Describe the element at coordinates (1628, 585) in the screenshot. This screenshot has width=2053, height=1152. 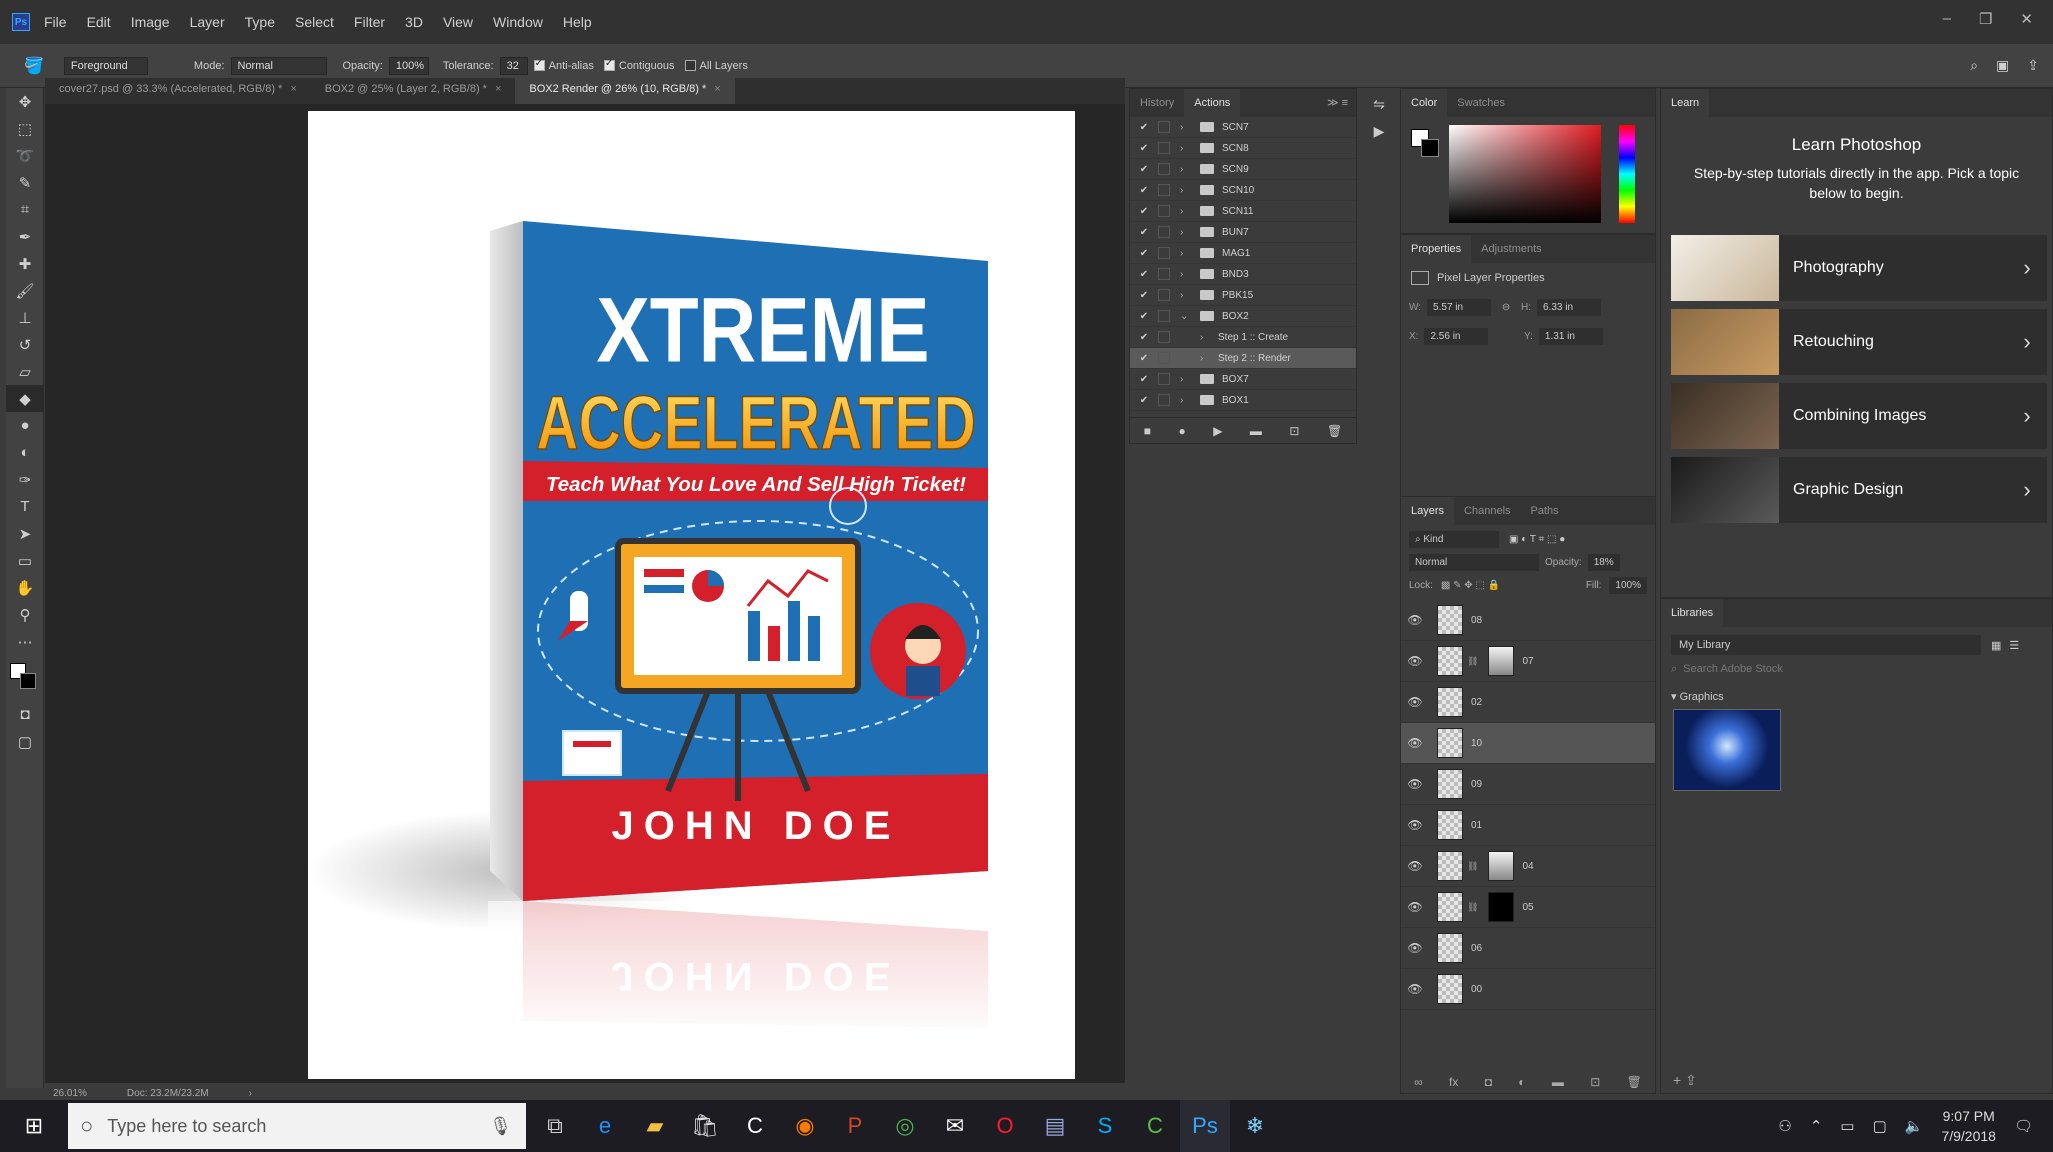
I see `fill-input: 100%` at that location.